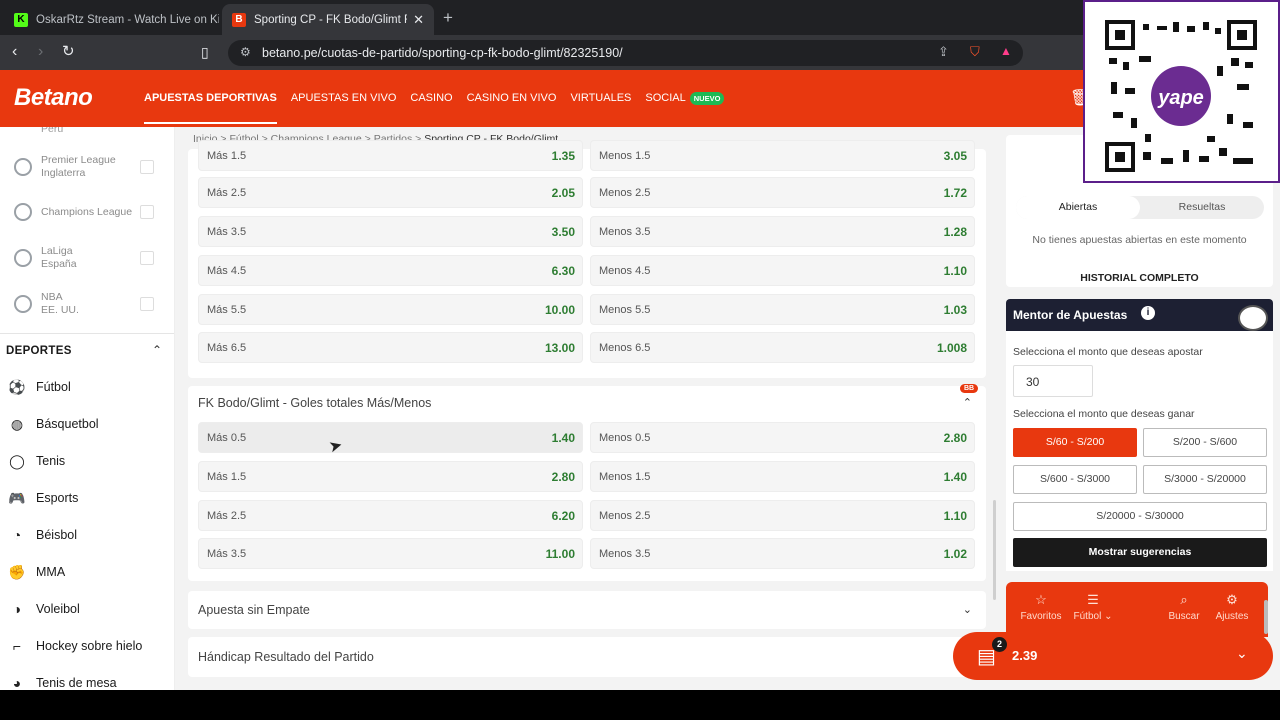 This screenshot has width=1280, height=720. Describe the element at coordinates (563, 516) in the screenshot. I see `odd-value: 6.20` at that location.